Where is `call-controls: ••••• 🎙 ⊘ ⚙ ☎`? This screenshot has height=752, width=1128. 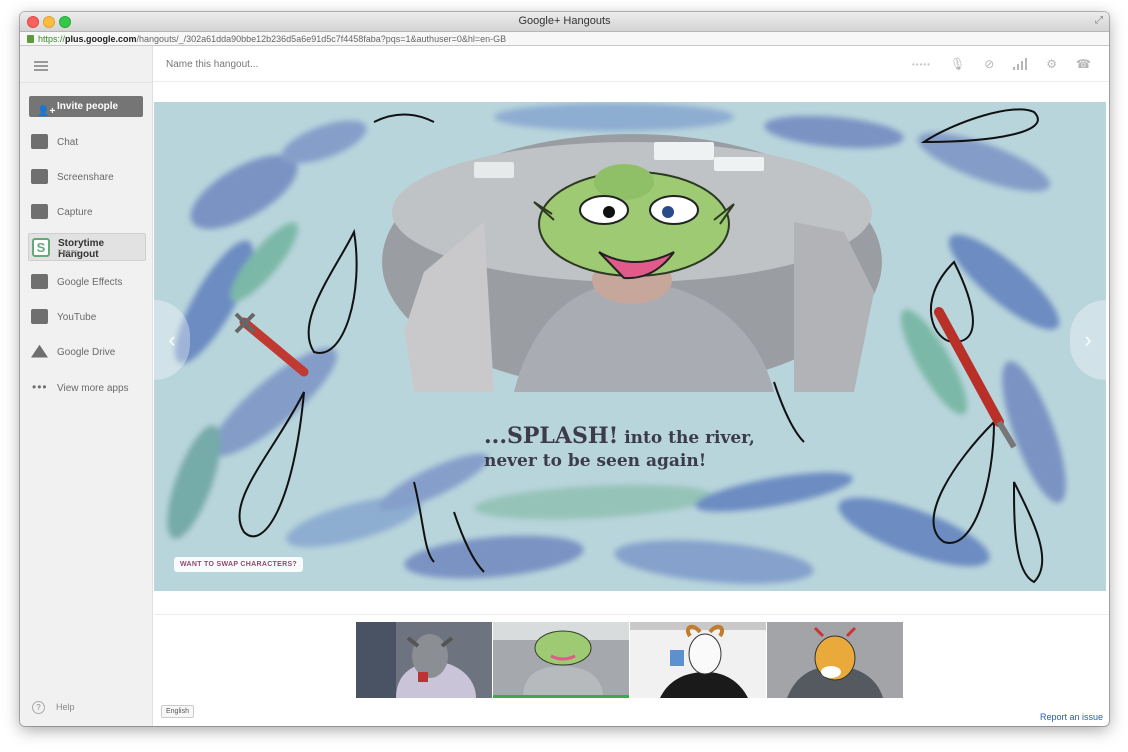 call-controls: ••••• 🎙 ⊘ ⚙ ☎ is located at coordinates (1001, 64).